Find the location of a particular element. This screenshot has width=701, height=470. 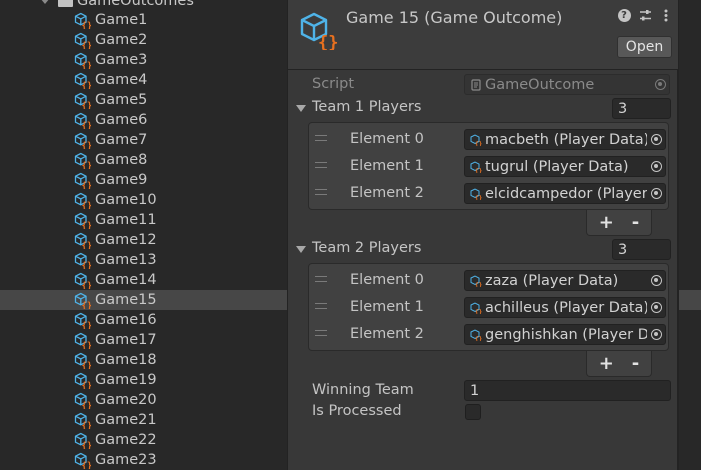

tree-item-label: Game23 is located at coordinates (126, 460).